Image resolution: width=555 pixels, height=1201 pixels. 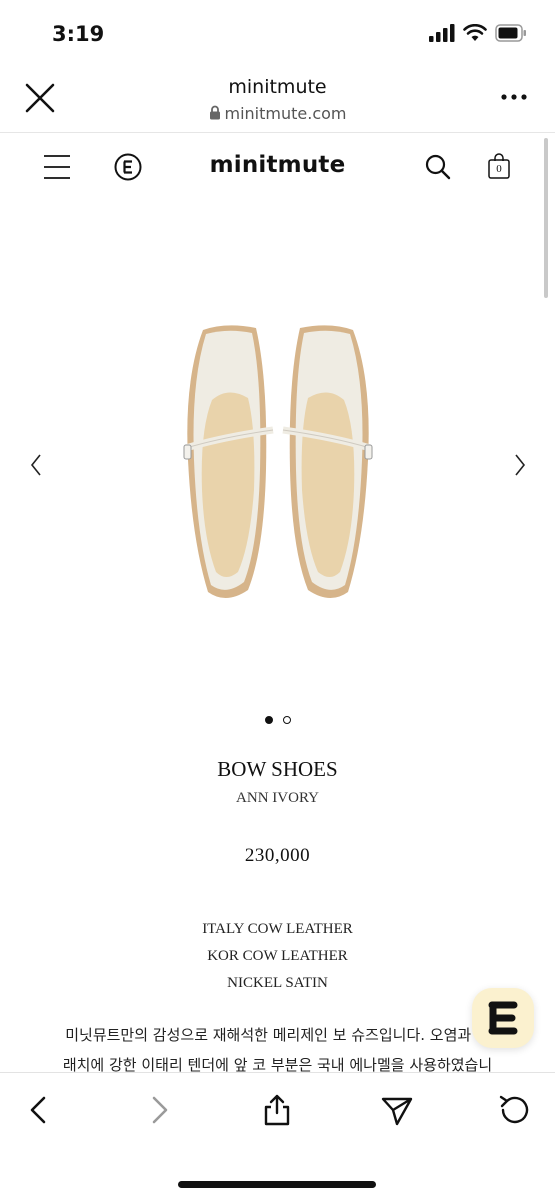 I want to click on product-color: ANN IVORY, so click(x=277, y=798).